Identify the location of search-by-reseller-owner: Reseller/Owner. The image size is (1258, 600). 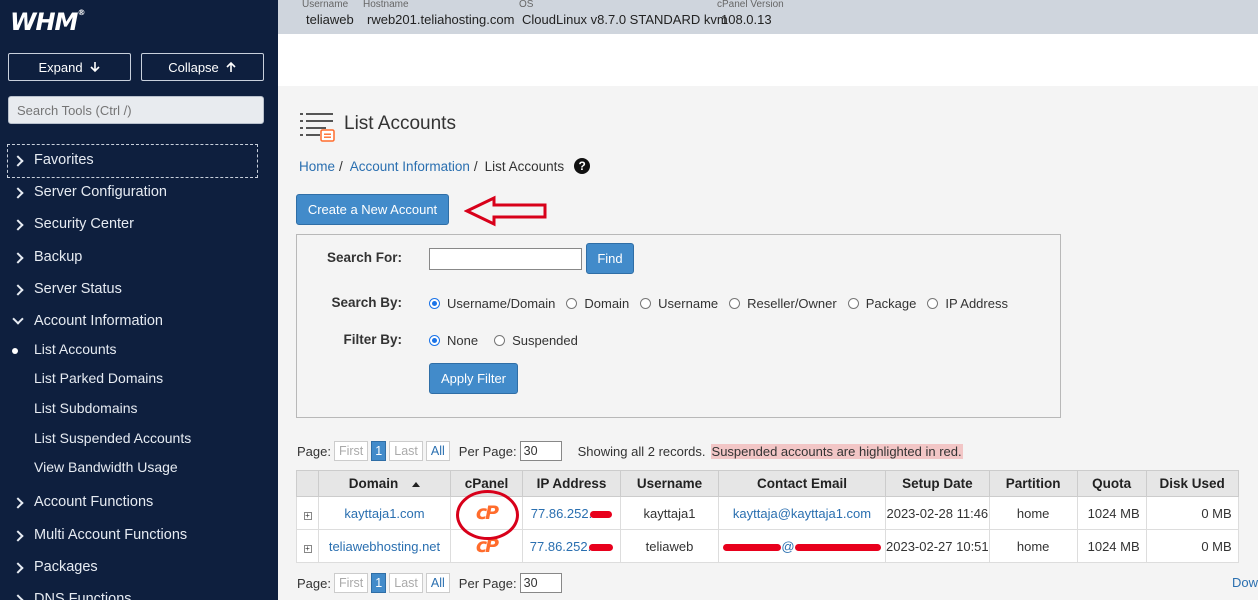
(783, 303).